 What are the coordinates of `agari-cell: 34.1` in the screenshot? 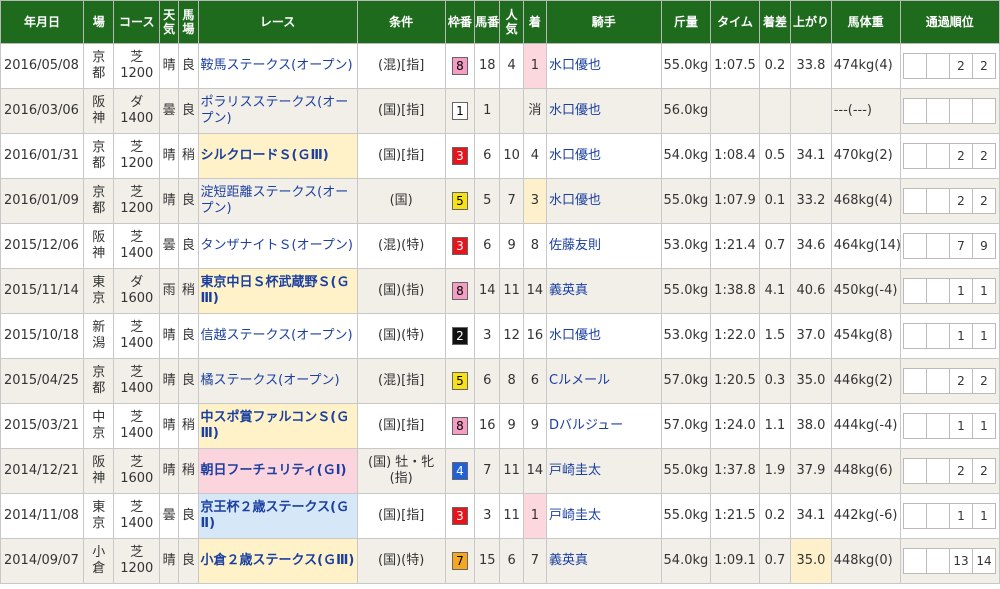 It's located at (811, 516).